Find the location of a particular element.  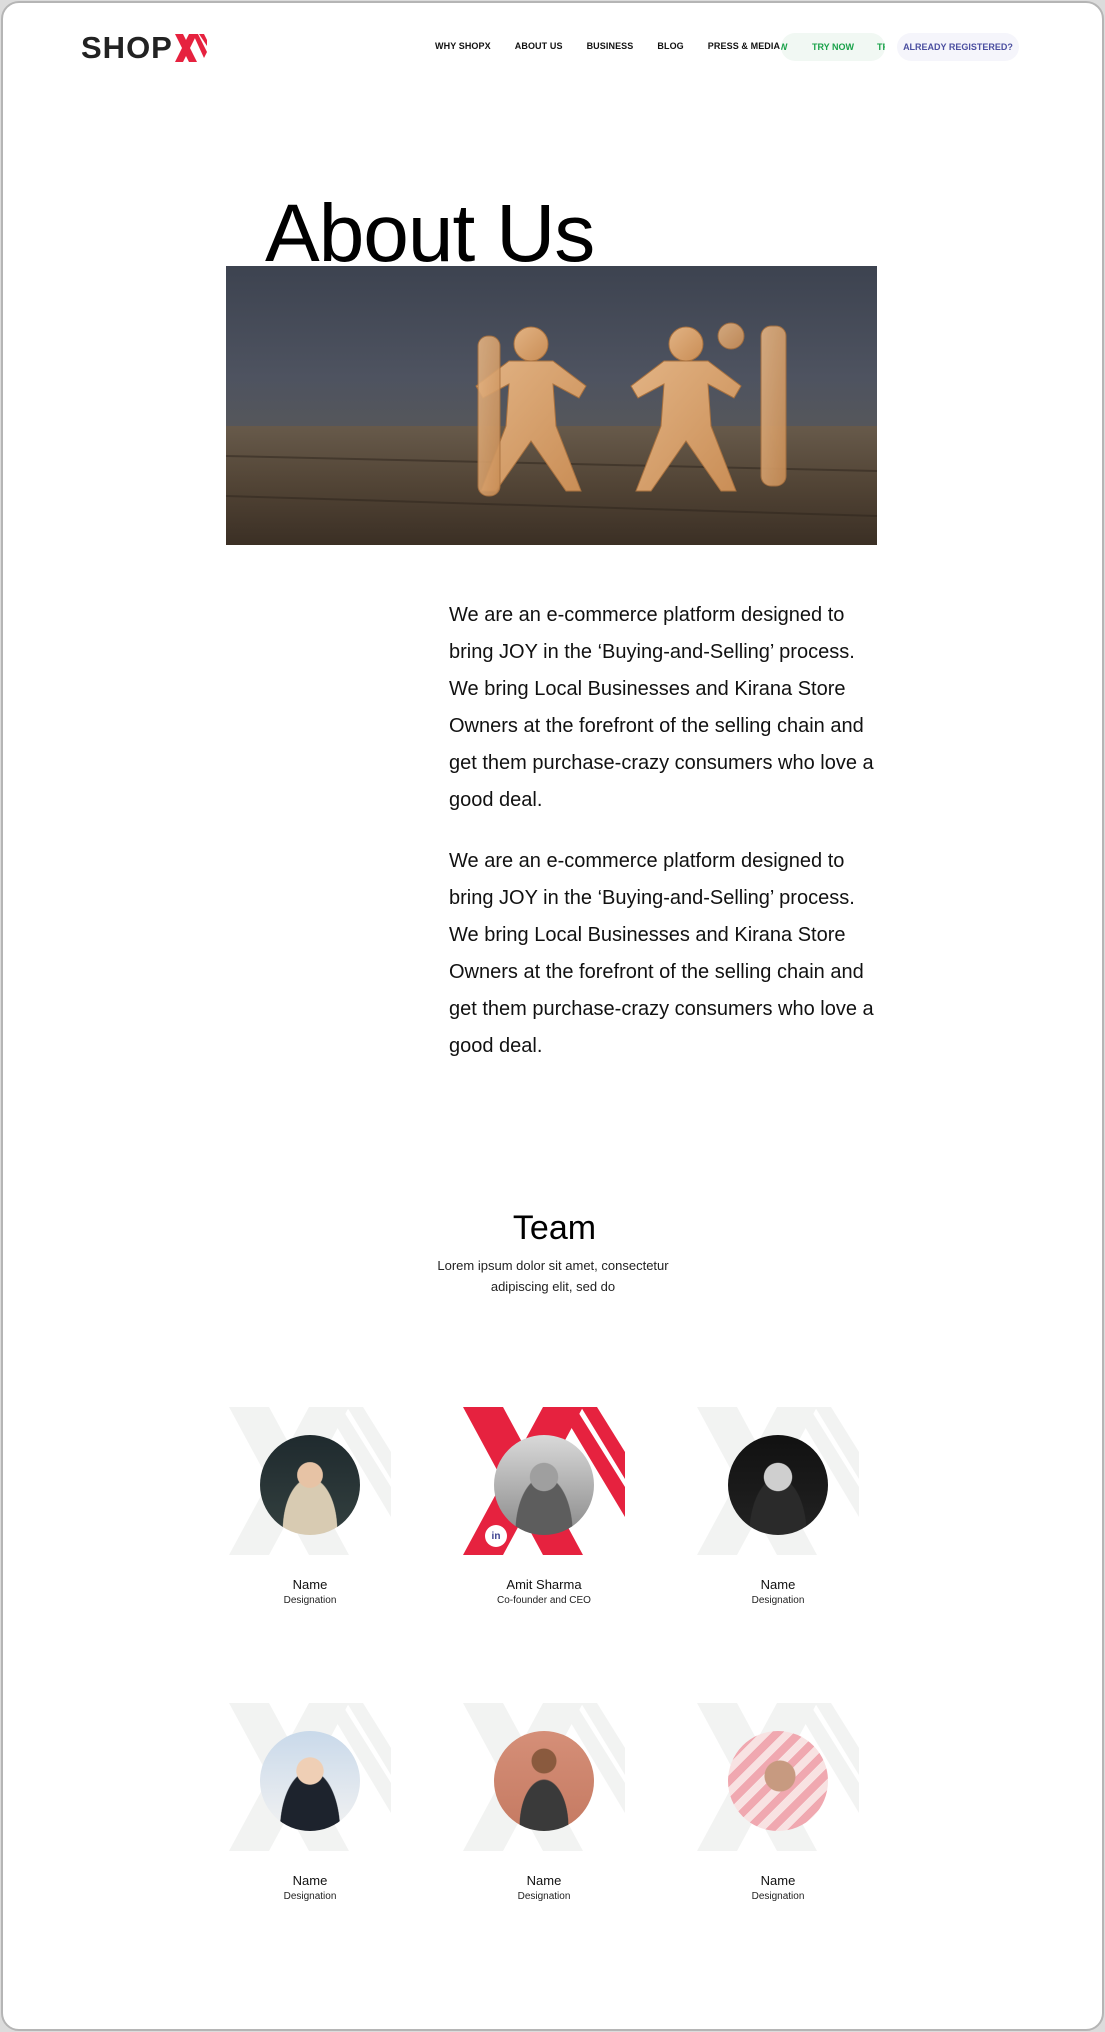

shopx-logo: SHOP is located at coordinates (144, 47).